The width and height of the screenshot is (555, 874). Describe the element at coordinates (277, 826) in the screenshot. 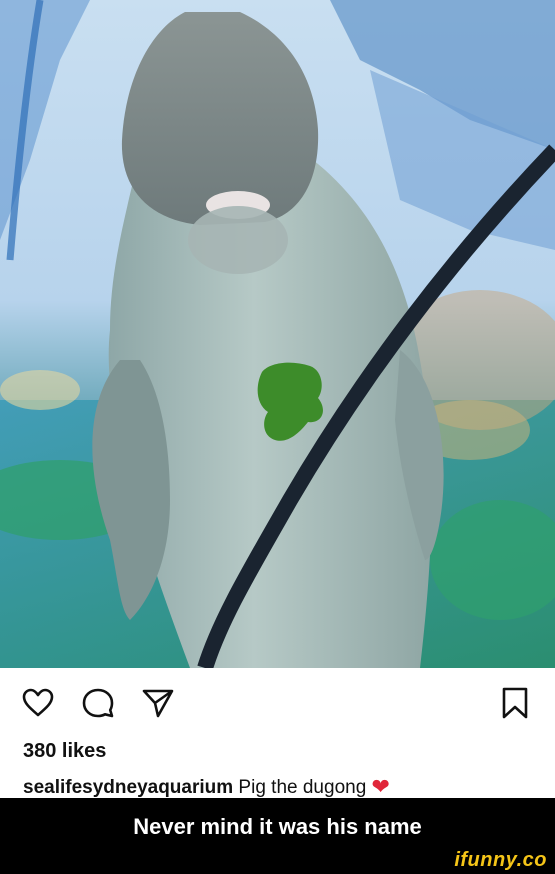

I see `meme-caption-text: Never mind it was his name` at that location.